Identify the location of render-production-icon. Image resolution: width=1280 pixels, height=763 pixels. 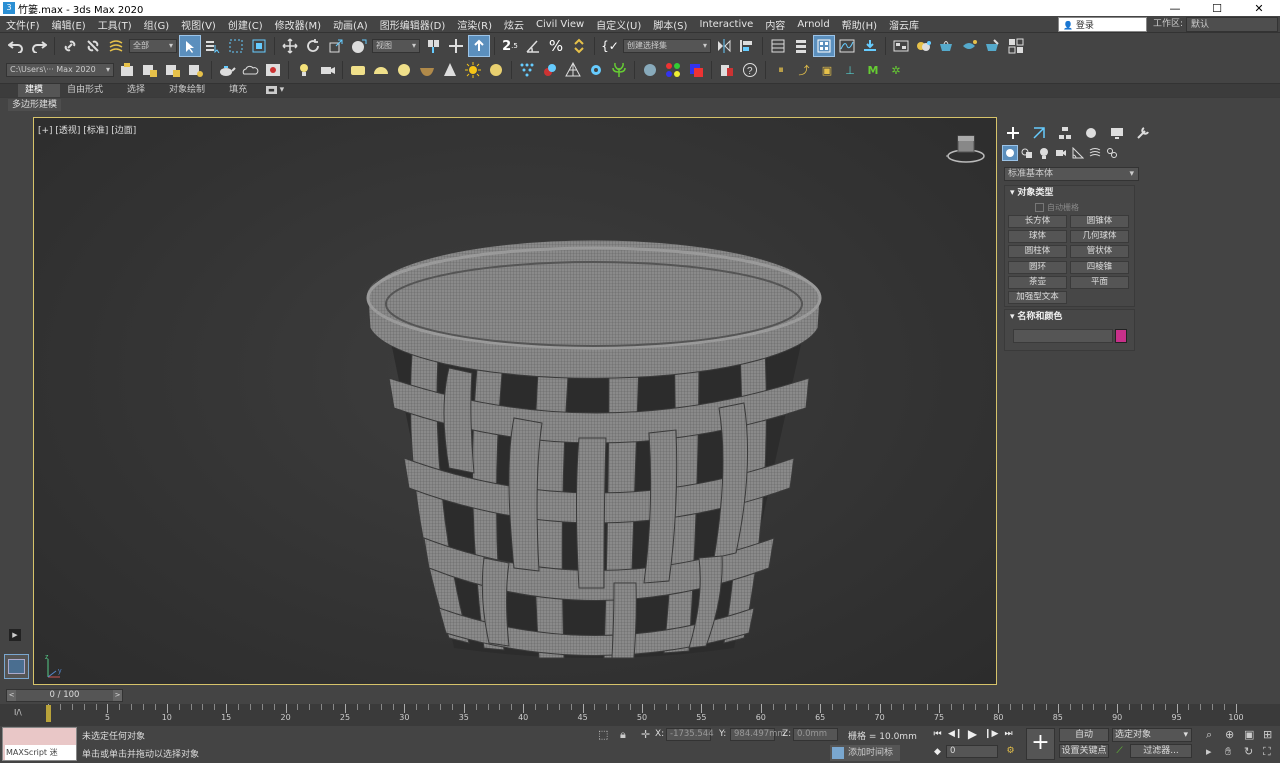
(993, 46).